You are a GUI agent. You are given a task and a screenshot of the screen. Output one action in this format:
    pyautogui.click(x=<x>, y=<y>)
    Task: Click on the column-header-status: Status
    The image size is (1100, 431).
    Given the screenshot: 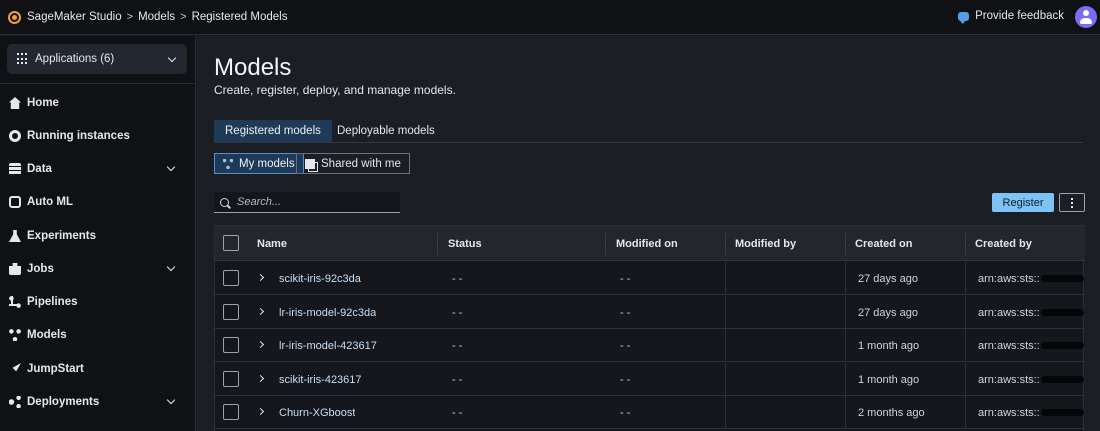 What is the action you would take?
    pyautogui.click(x=465, y=243)
    